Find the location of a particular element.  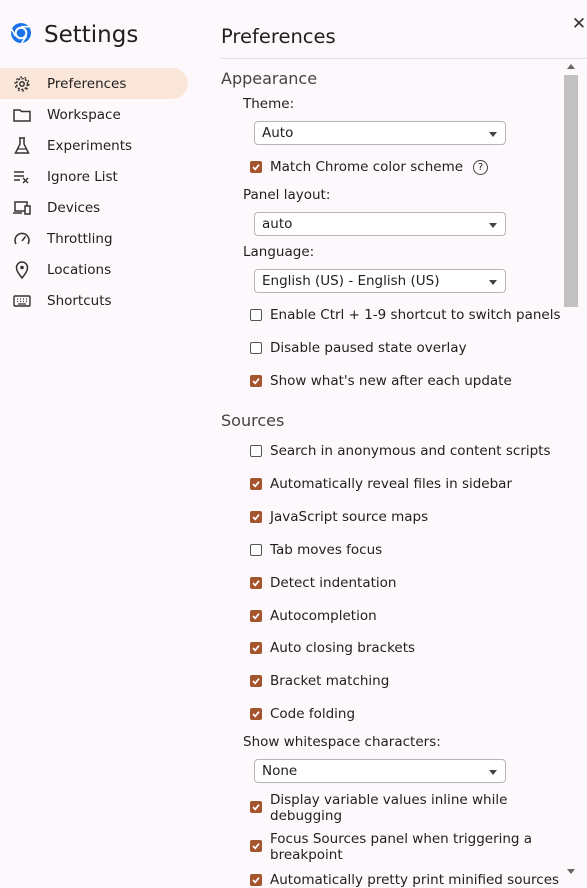

display-inline-label-line2: debugging is located at coordinates (306, 816).